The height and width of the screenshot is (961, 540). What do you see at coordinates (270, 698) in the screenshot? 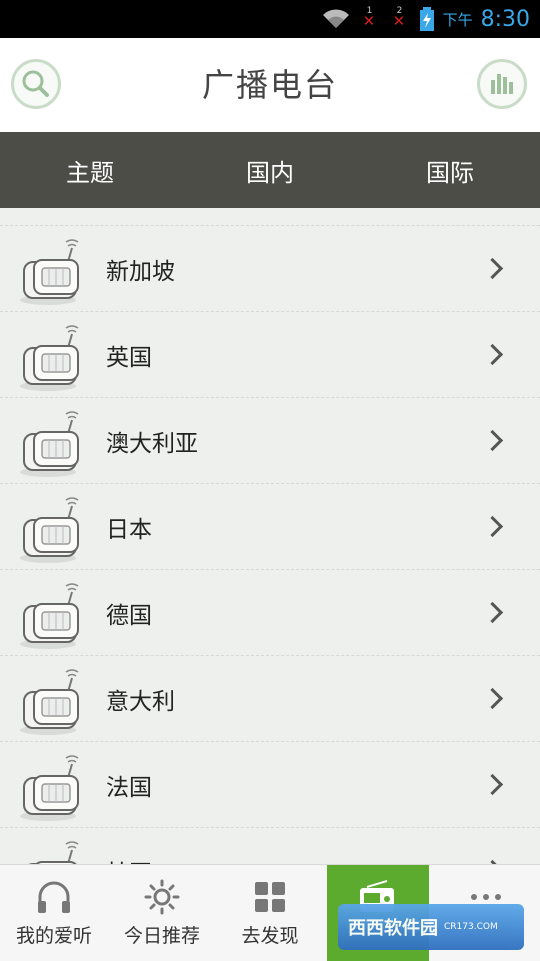
I see `station-list-item: 意大利` at bounding box center [270, 698].